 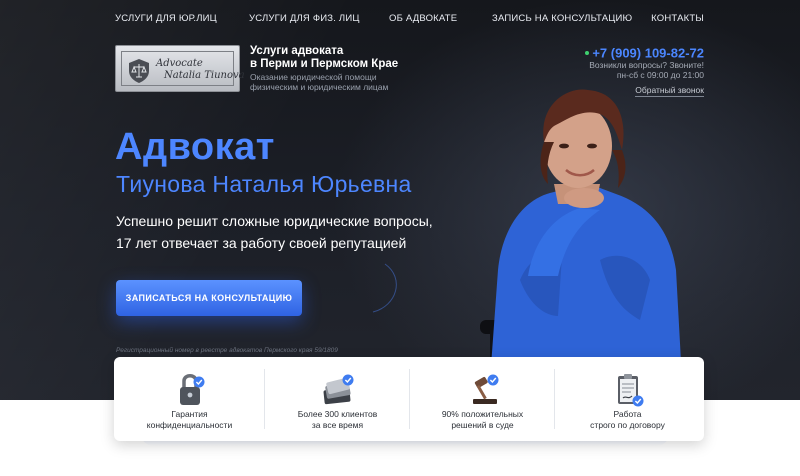 What do you see at coordinates (189, 414) in the screenshot?
I see `feature-line-1: Гарантия` at bounding box center [189, 414].